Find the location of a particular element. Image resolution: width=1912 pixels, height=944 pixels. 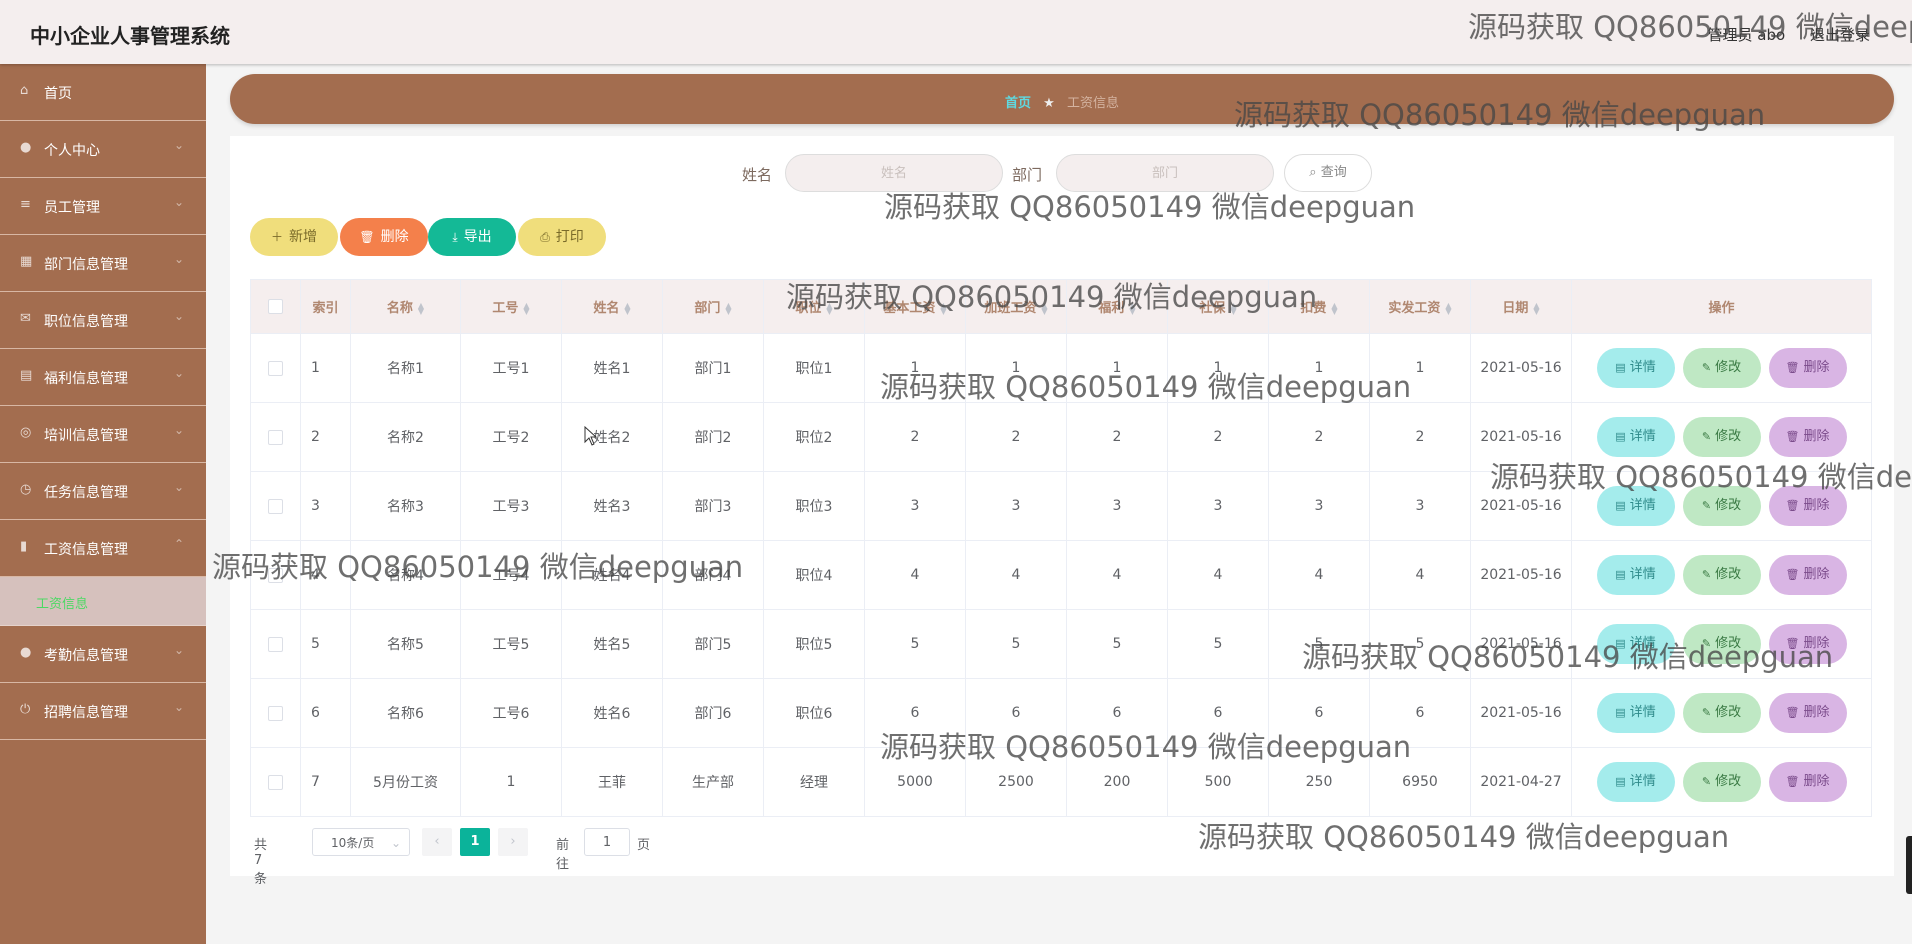

column-header: 基本工资 ▲ ▼ is located at coordinates (915, 306).